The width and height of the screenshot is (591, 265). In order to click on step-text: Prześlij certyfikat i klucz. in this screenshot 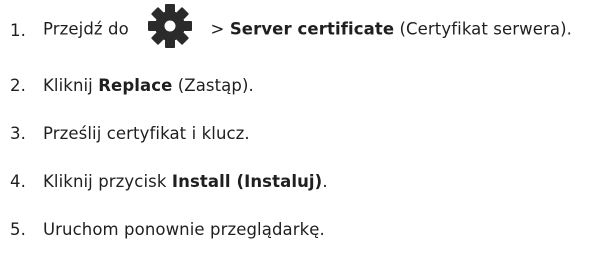, I will do `click(146, 133)`.